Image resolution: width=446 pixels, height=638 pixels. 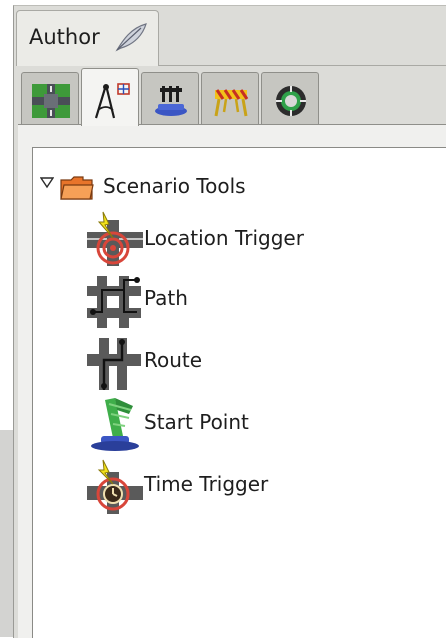 I want to click on folder-icon, so click(x=77, y=188).